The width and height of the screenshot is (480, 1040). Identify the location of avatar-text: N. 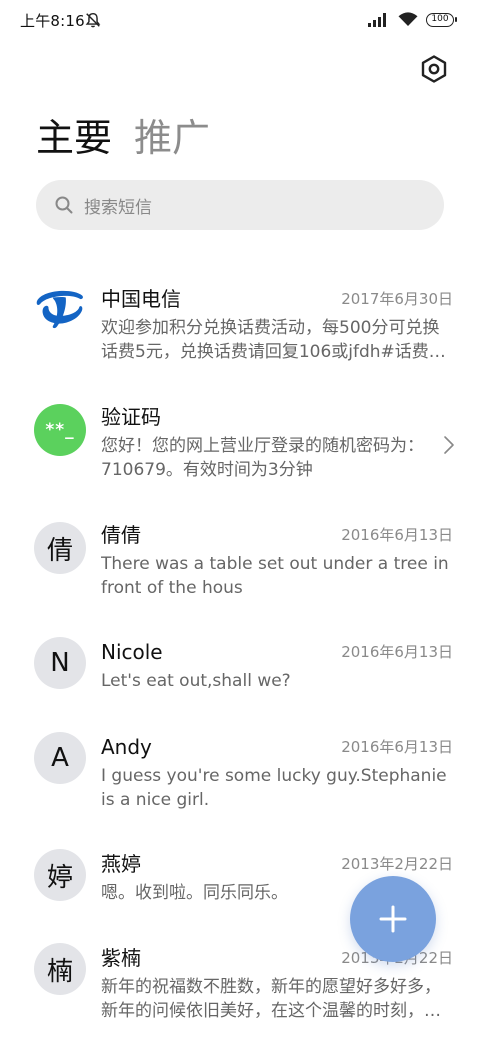
(60, 663).